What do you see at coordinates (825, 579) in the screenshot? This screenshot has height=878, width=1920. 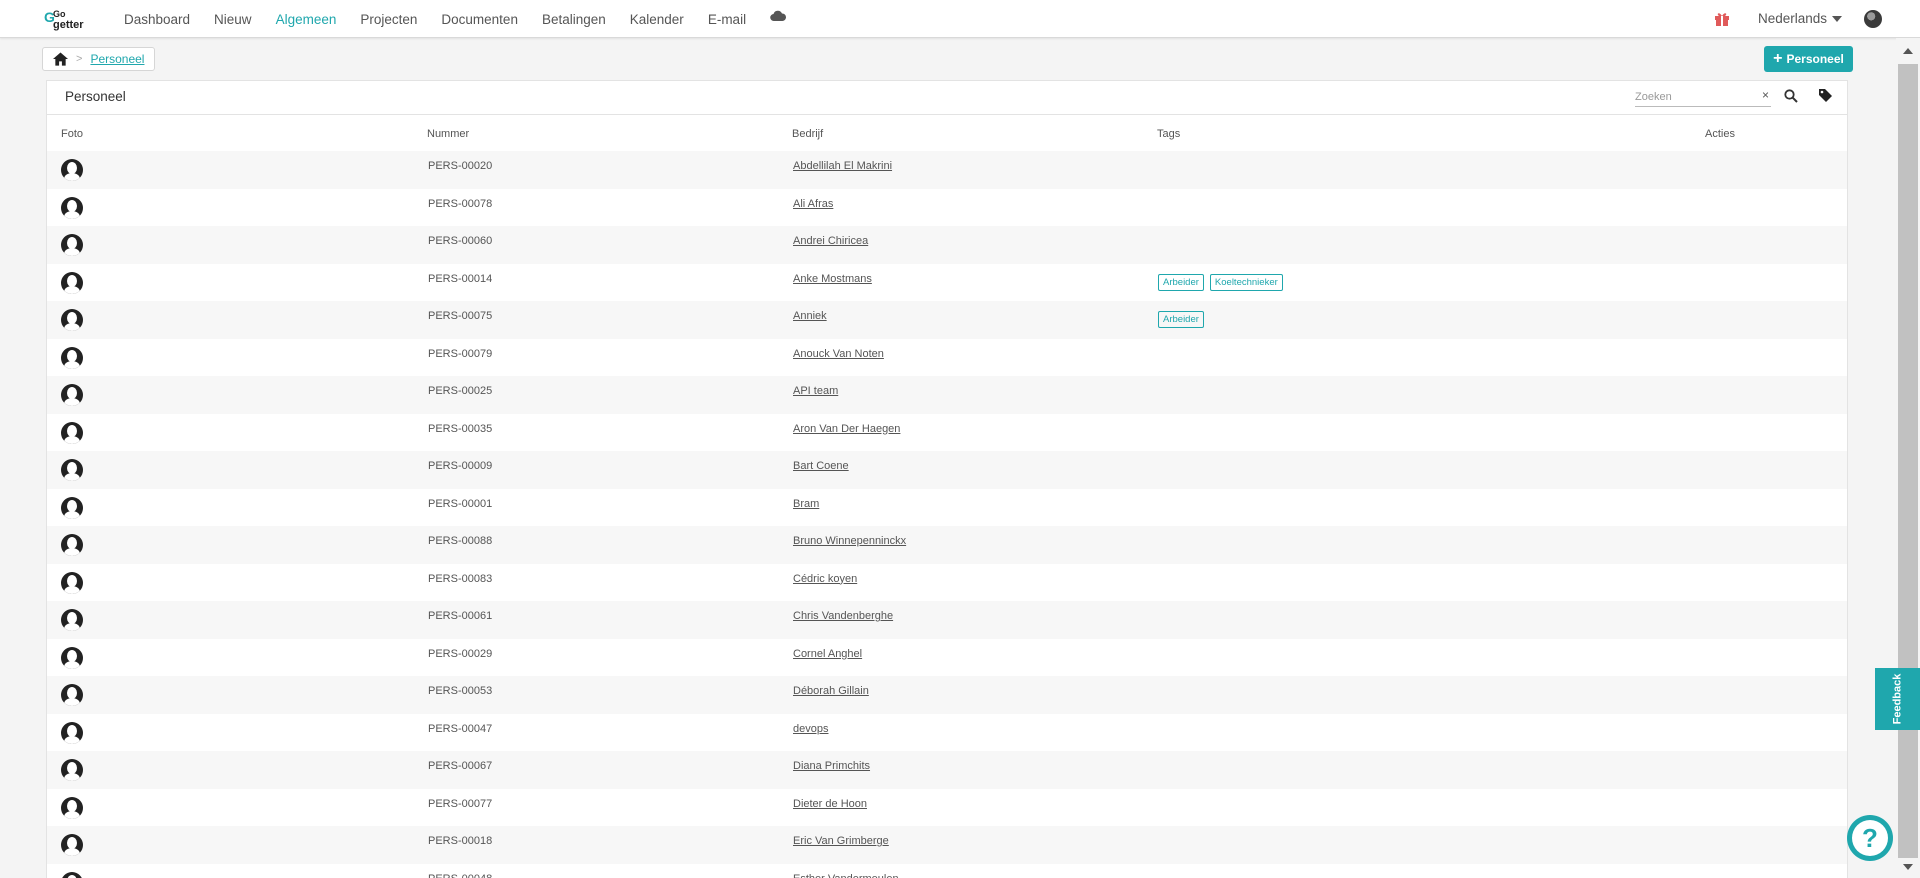 I see `row-name-link: Cédric koyen` at bounding box center [825, 579].